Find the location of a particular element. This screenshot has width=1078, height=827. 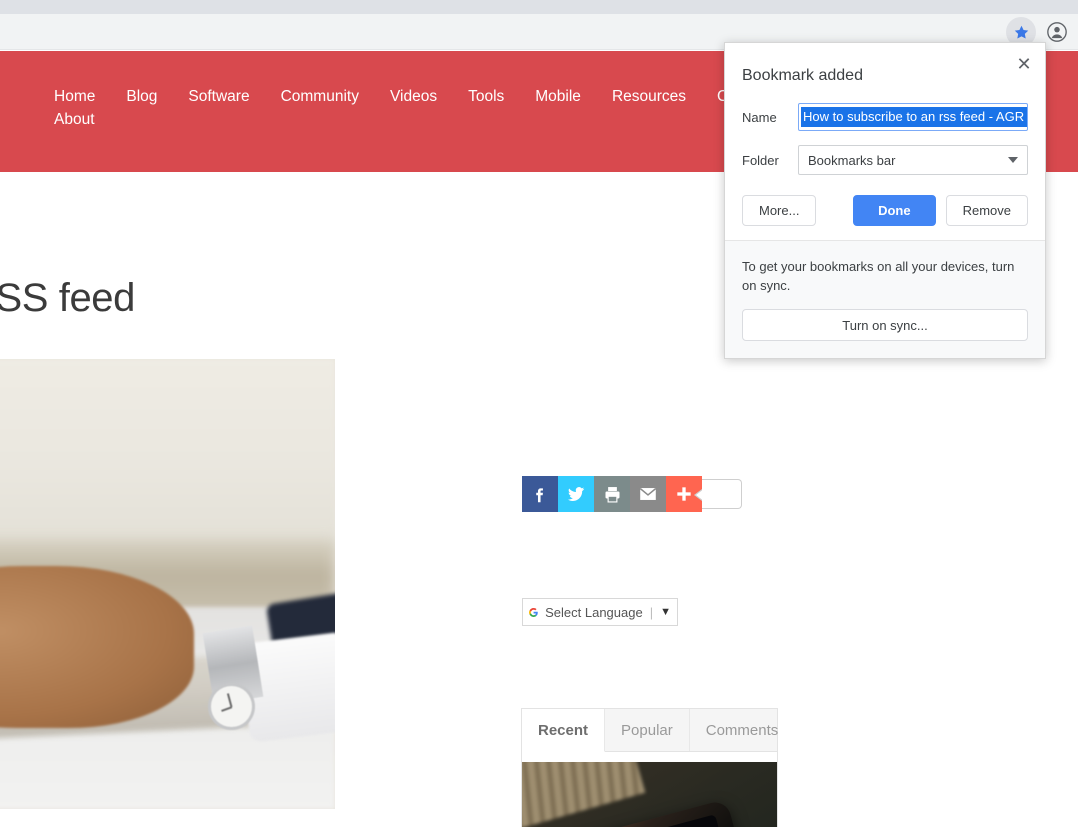

nav-item-software: Software is located at coordinates (218, 96).